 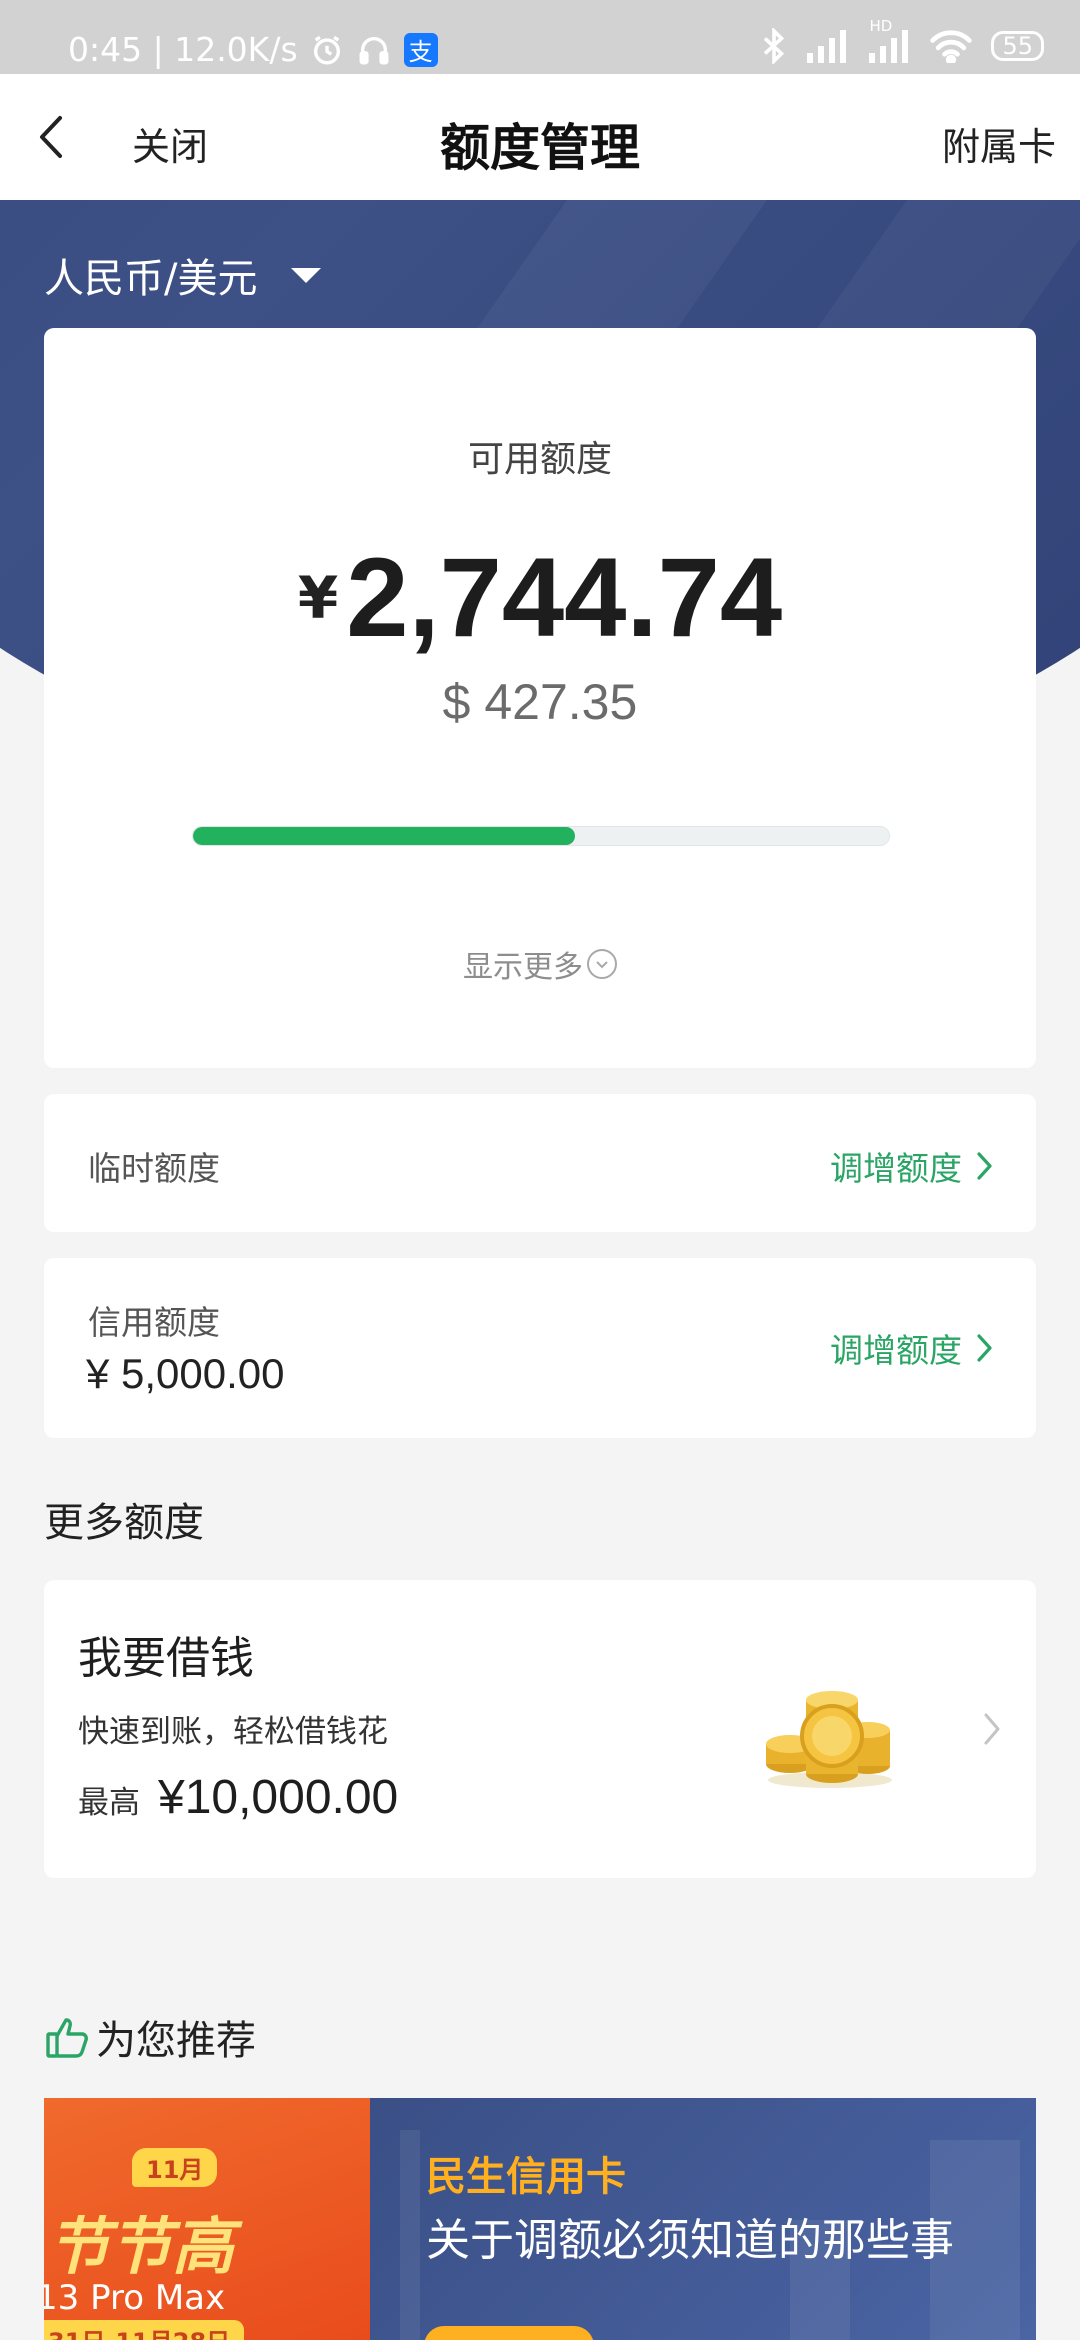 What do you see at coordinates (166, 1658) in the screenshot?
I see `borrow-title: 我要借钱` at bounding box center [166, 1658].